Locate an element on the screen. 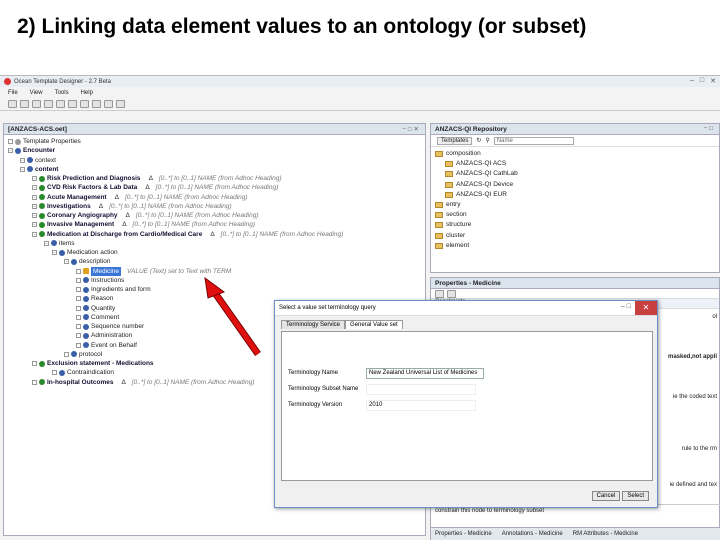 The height and width of the screenshot is (540, 720). tree-node: Sequence number is located at coordinates (110, 326).